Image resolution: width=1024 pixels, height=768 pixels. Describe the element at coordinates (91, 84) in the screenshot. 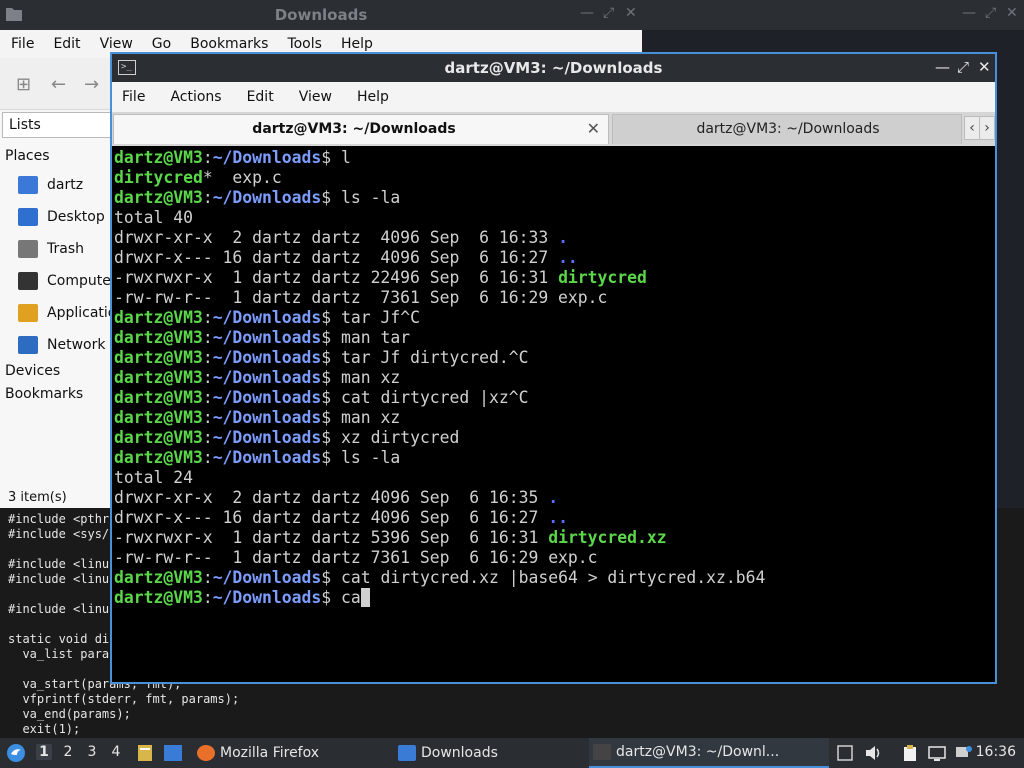

I see `forward-arrow-icon: →` at that location.